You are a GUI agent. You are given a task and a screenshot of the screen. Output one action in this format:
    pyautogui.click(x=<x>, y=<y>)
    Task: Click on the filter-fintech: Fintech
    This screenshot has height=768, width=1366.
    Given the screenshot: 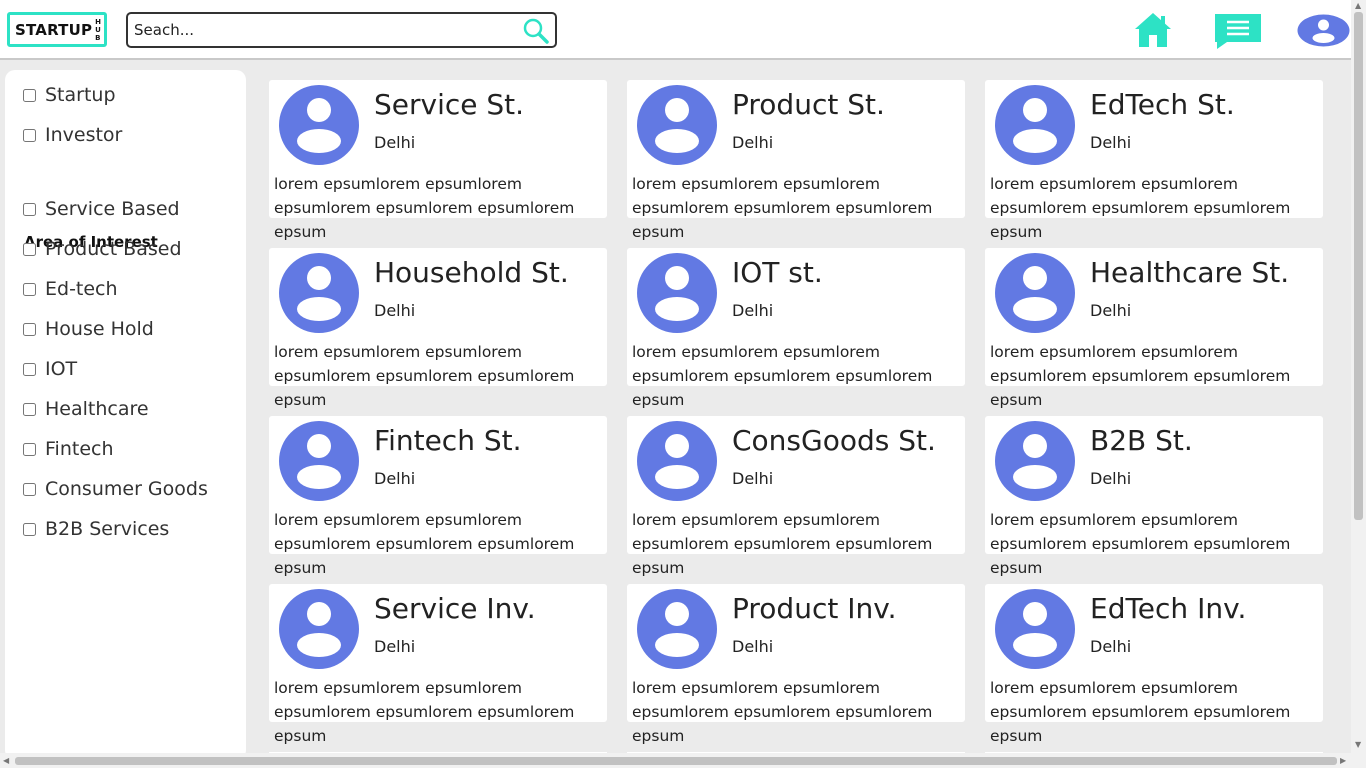 What is the action you would take?
    pyautogui.click(x=68, y=449)
    